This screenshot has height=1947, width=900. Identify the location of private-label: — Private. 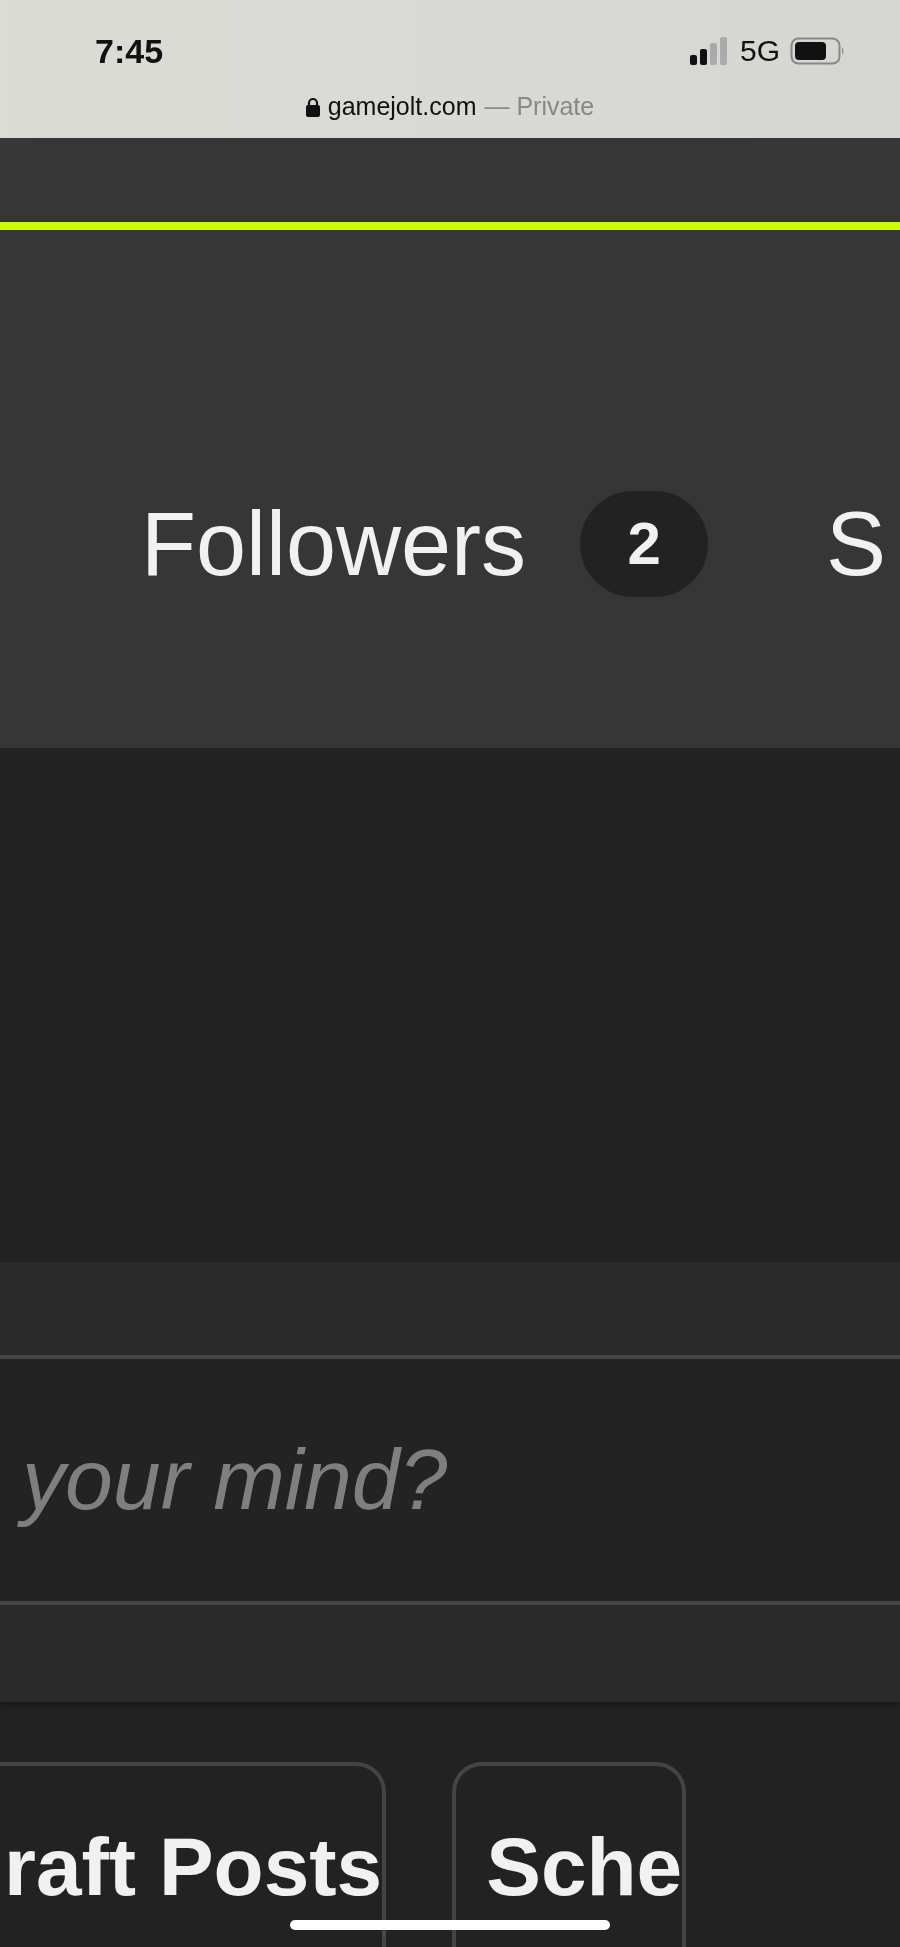
(539, 106).